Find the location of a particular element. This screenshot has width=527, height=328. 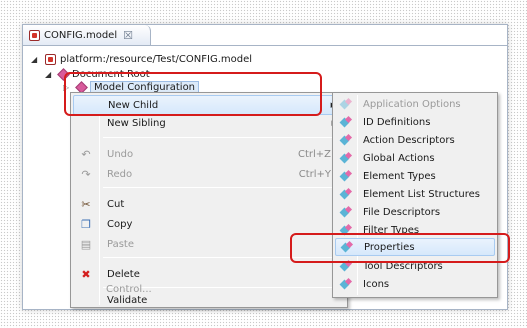

submenu-item-icons: Icons is located at coordinates (415, 284).